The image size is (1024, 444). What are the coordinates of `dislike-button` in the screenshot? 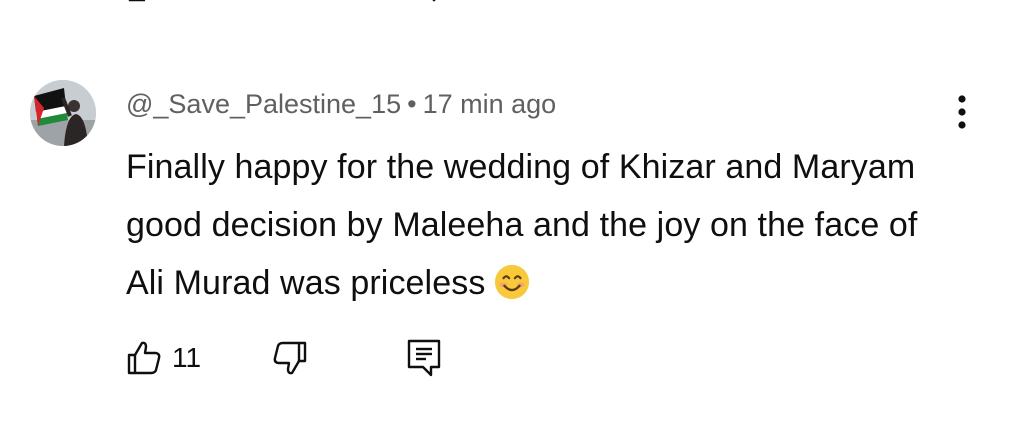 It's located at (290, 358).